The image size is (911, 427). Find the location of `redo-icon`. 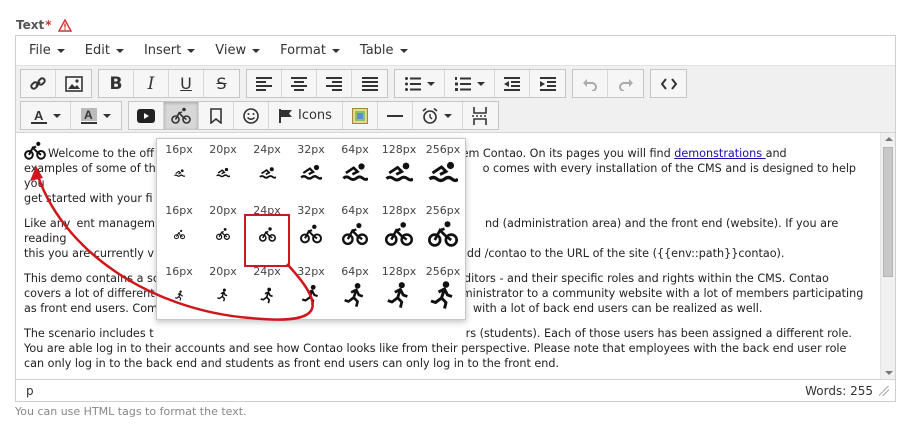

redo-icon is located at coordinates (625, 84).